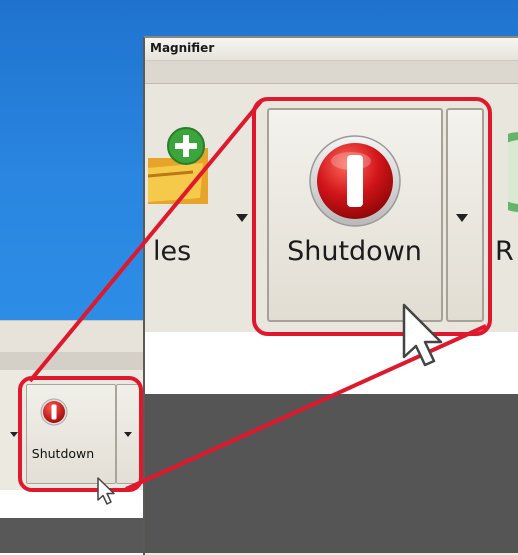 The height and width of the screenshot is (555, 518). Describe the element at coordinates (172, 251) in the screenshot. I see `files-button-label: les` at that location.